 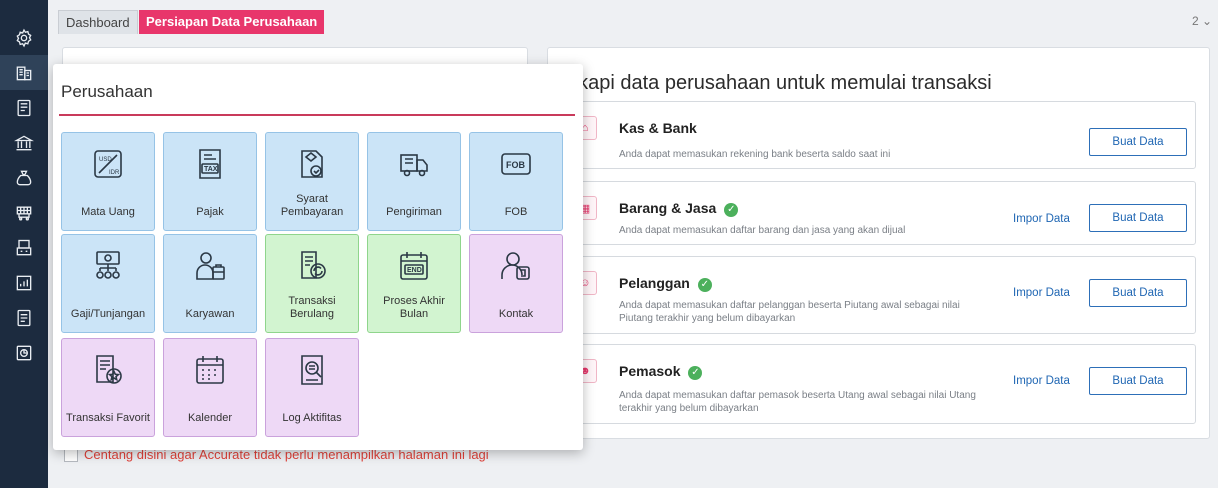 I want to click on report-icon, so click(x=24, y=282).